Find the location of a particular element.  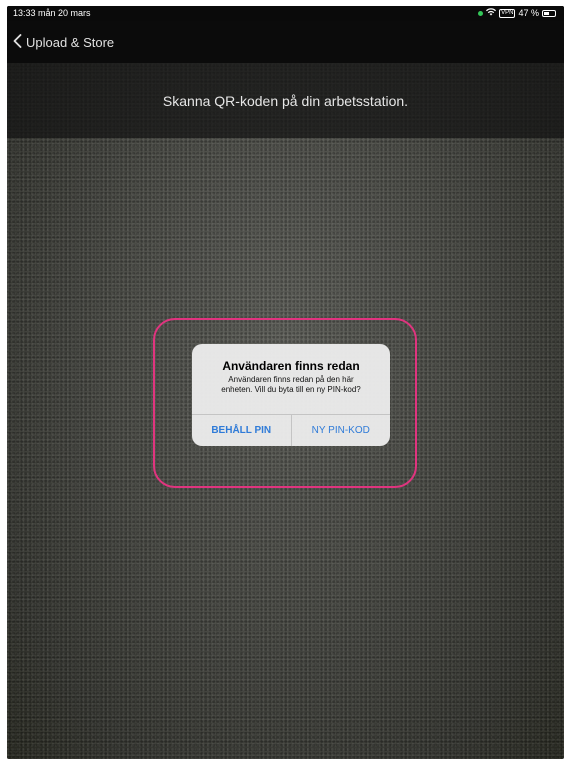

battery-percent: 47 % is located at coordinates (528, 13).